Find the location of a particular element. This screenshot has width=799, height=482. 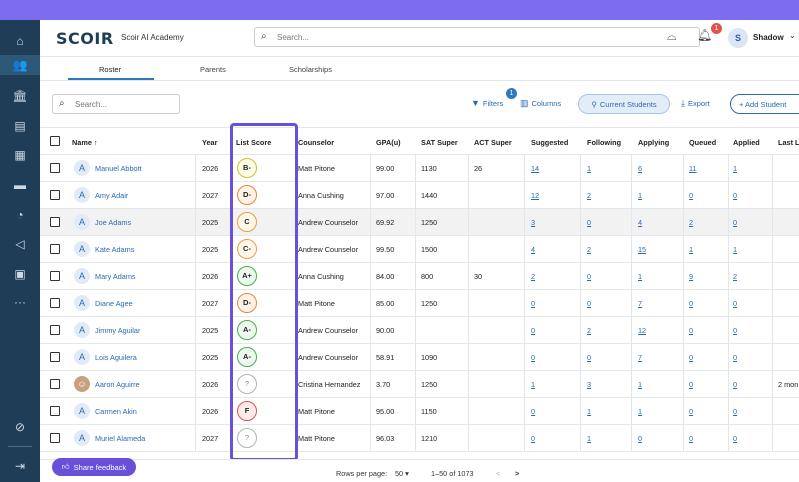

chevron-down-icon: ⌄ is located at coordinates (792, 35).